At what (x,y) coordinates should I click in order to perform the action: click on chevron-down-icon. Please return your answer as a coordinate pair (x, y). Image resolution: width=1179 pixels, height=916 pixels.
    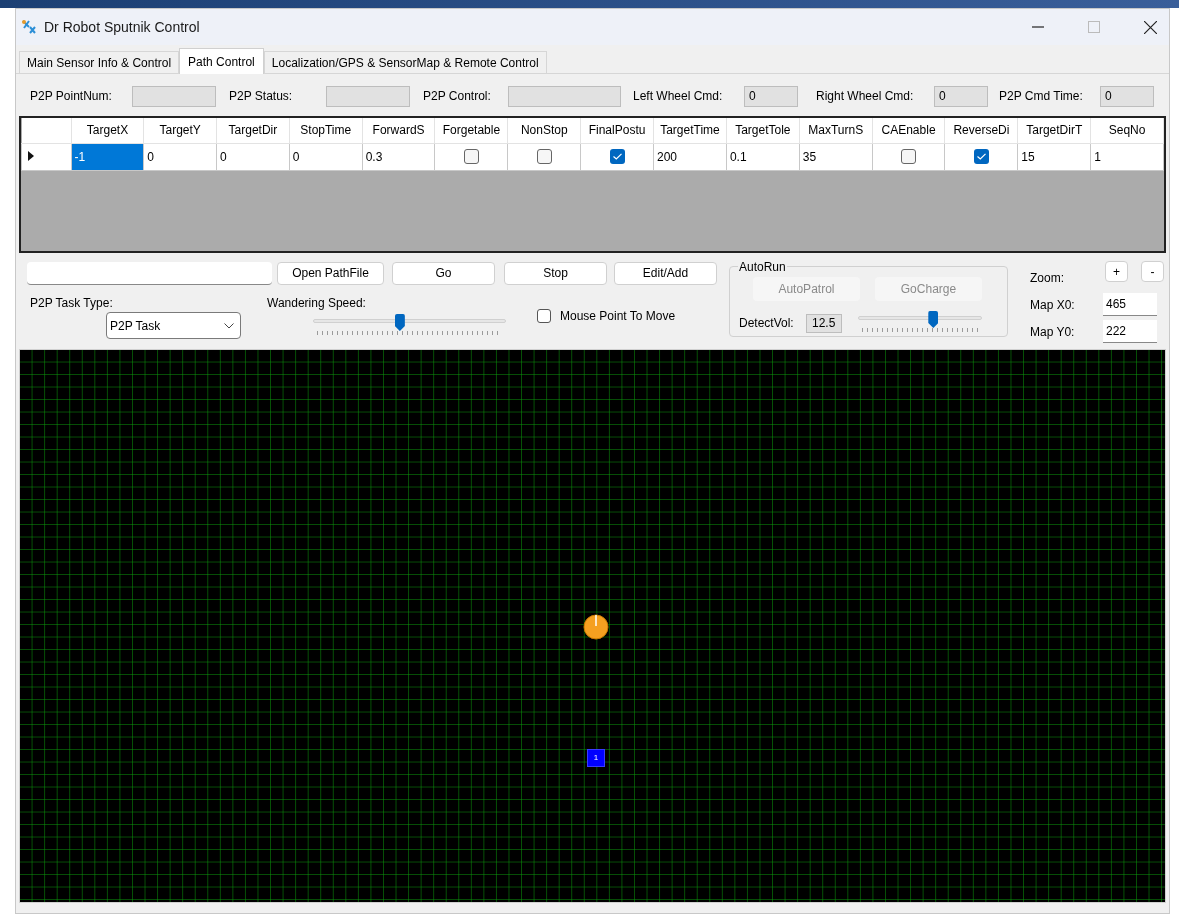
    Looking at the image, I should click on (229, 325).